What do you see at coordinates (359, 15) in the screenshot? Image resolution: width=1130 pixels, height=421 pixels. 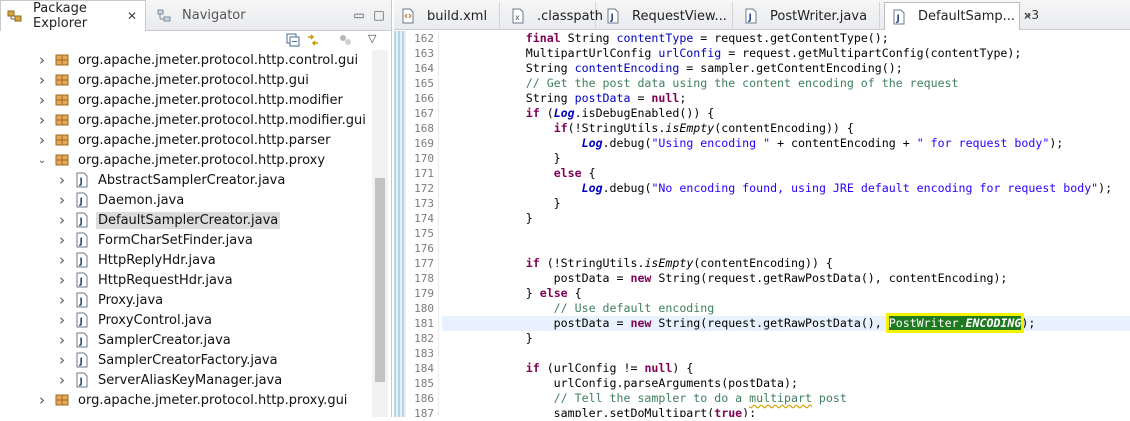 I see `minimize-icon: ▭` at bounding box center [359, 15].